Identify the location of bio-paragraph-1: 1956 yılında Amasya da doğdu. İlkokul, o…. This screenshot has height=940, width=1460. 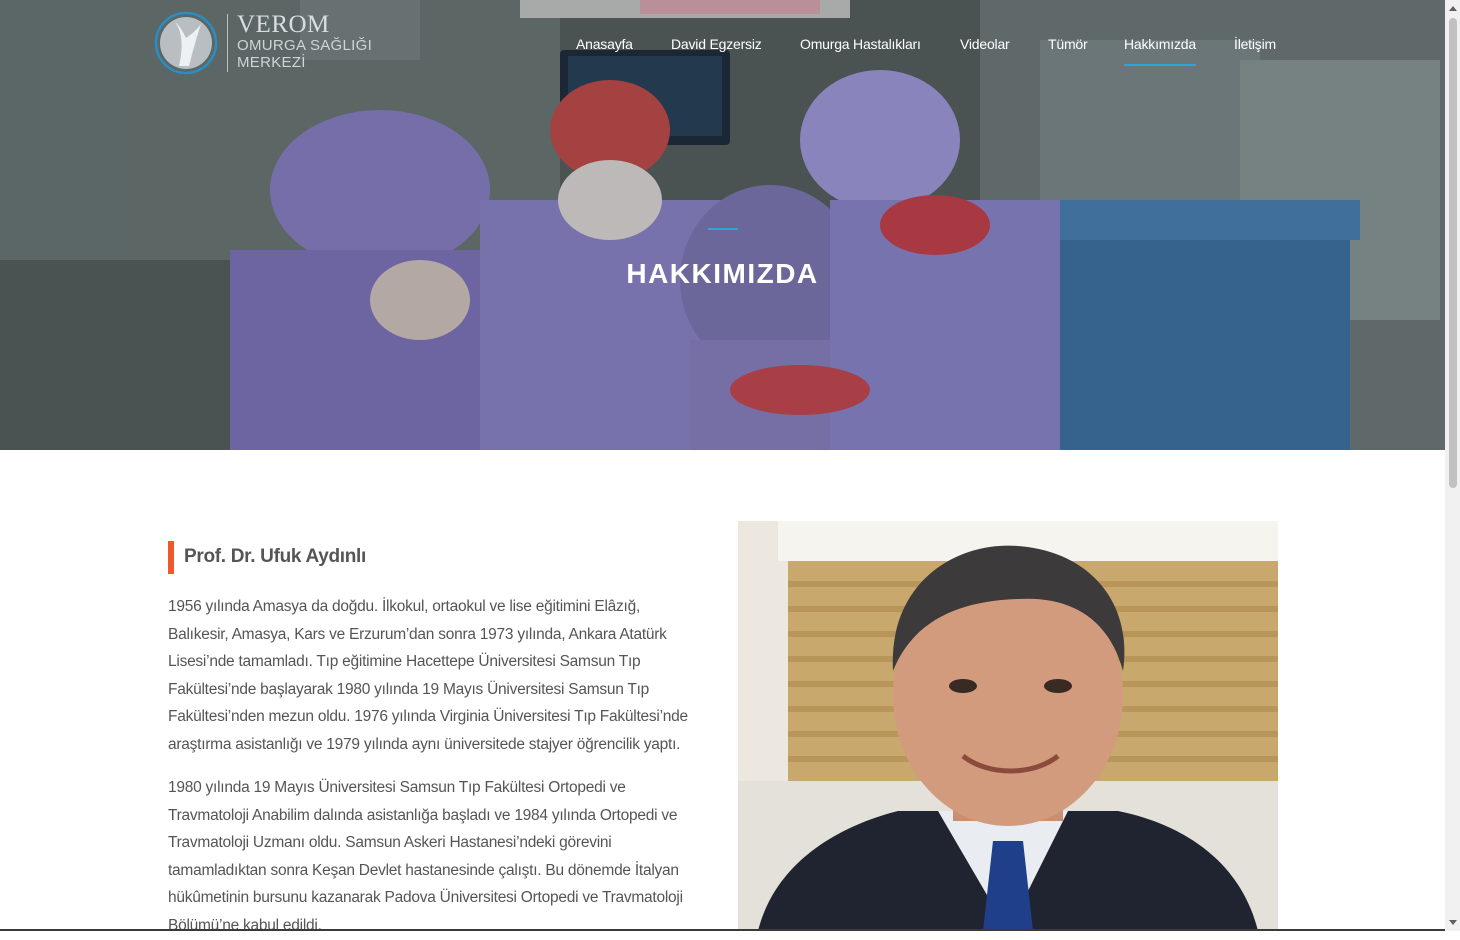
(435, 676).